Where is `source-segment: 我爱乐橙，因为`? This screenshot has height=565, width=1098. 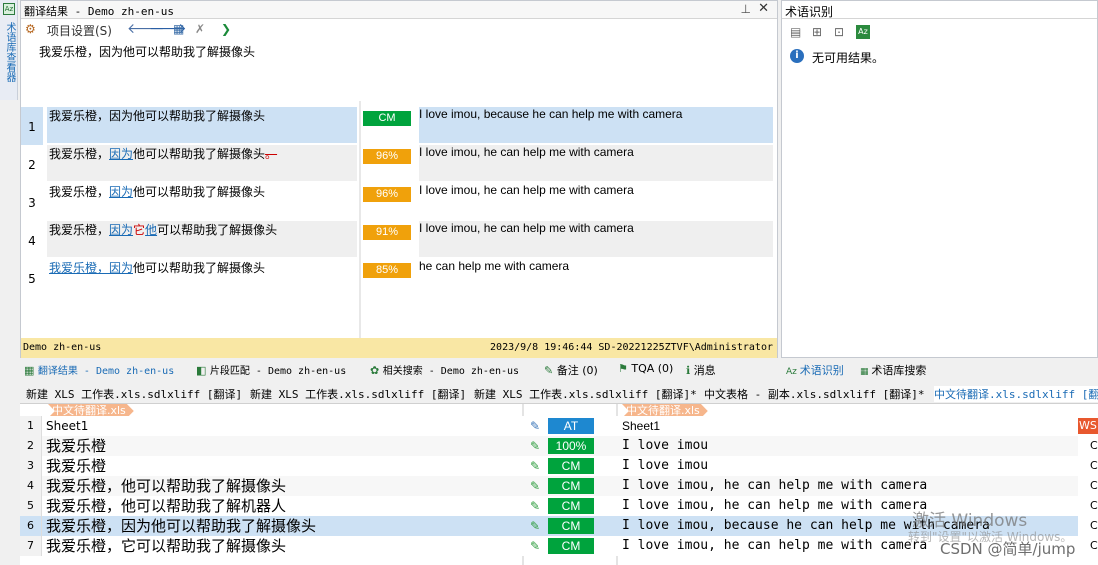
source-segment: 我爱乐橙，因为 is located at coordinates (91, 268).